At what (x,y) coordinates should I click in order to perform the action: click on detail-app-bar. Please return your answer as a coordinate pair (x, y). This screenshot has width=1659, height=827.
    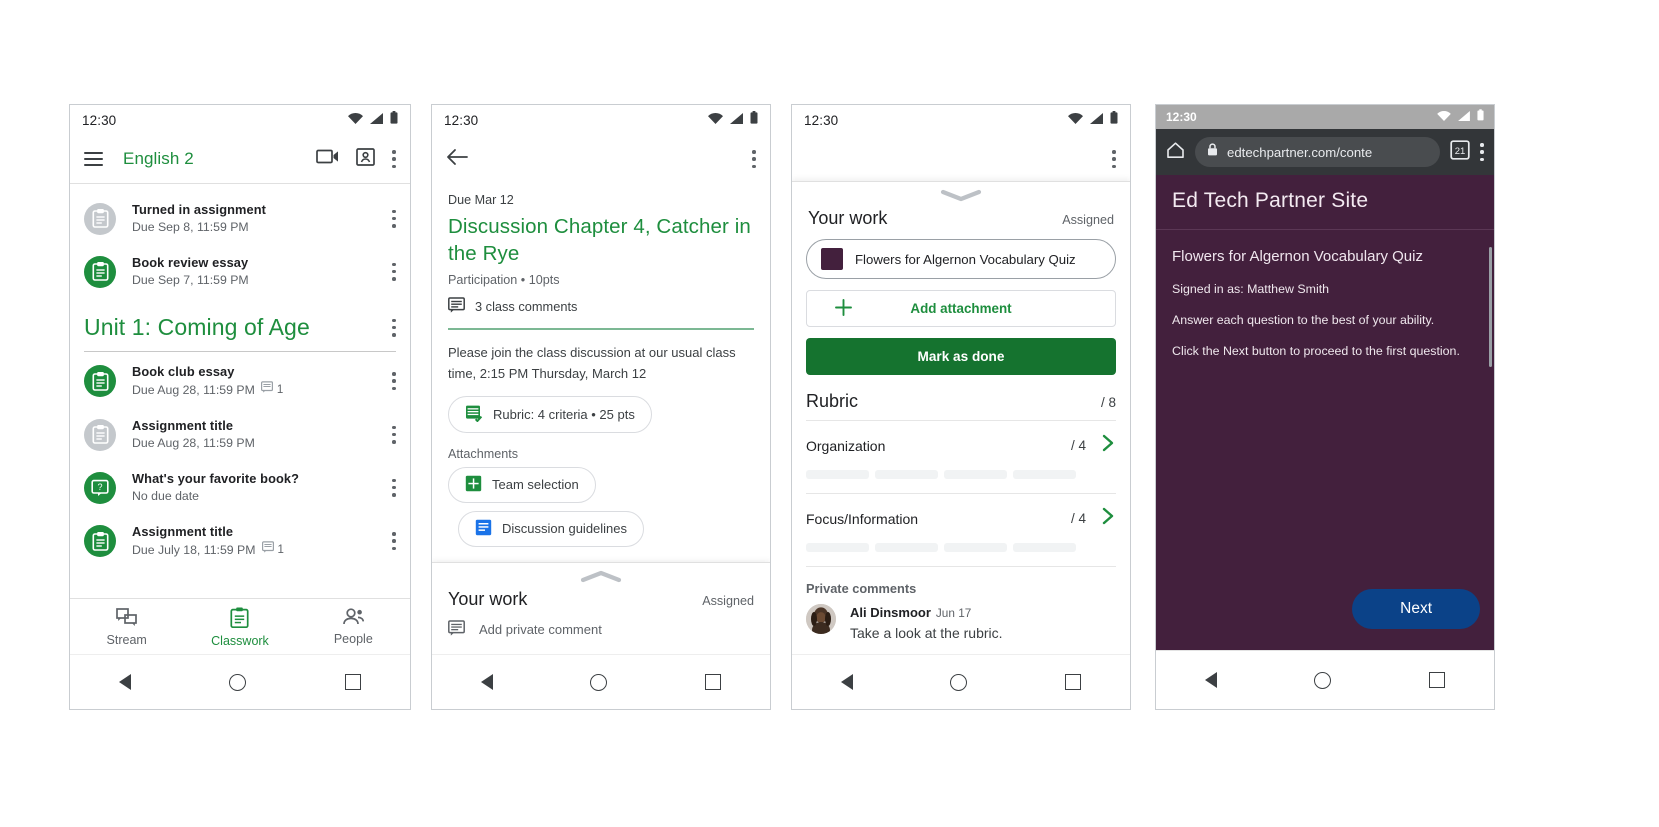
    Looking at the image, I should click on (601, 159).